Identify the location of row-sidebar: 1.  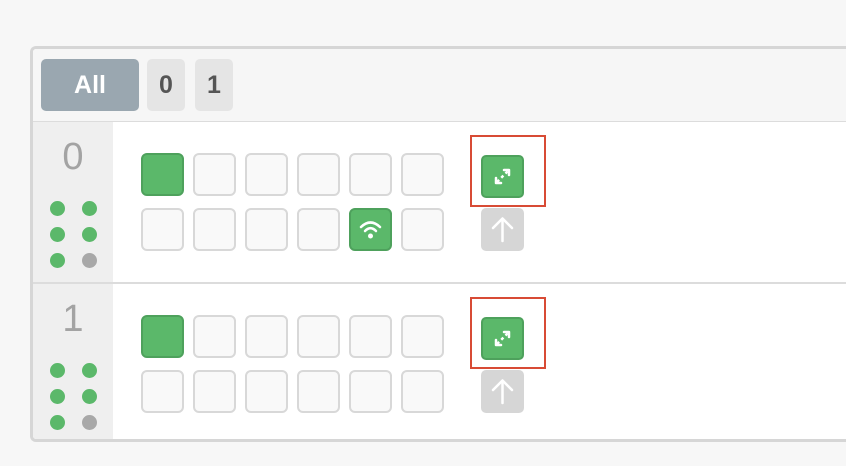
(73, 361).